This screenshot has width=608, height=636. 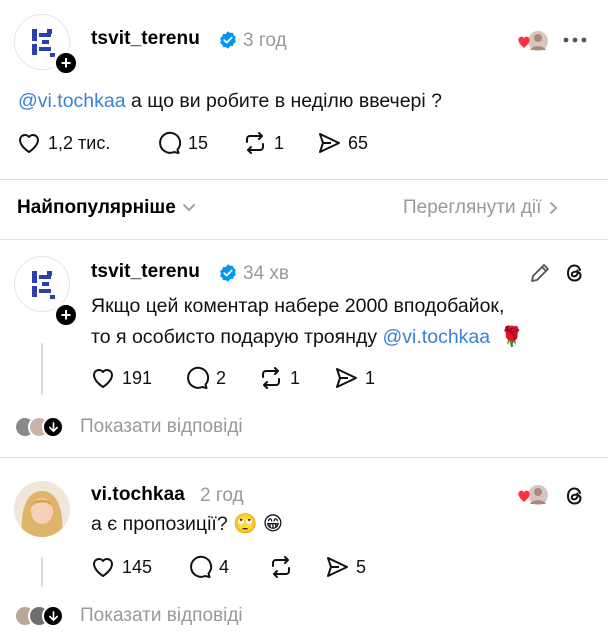 I want to click on chevron-down-icon, so click(x=188, y=208).